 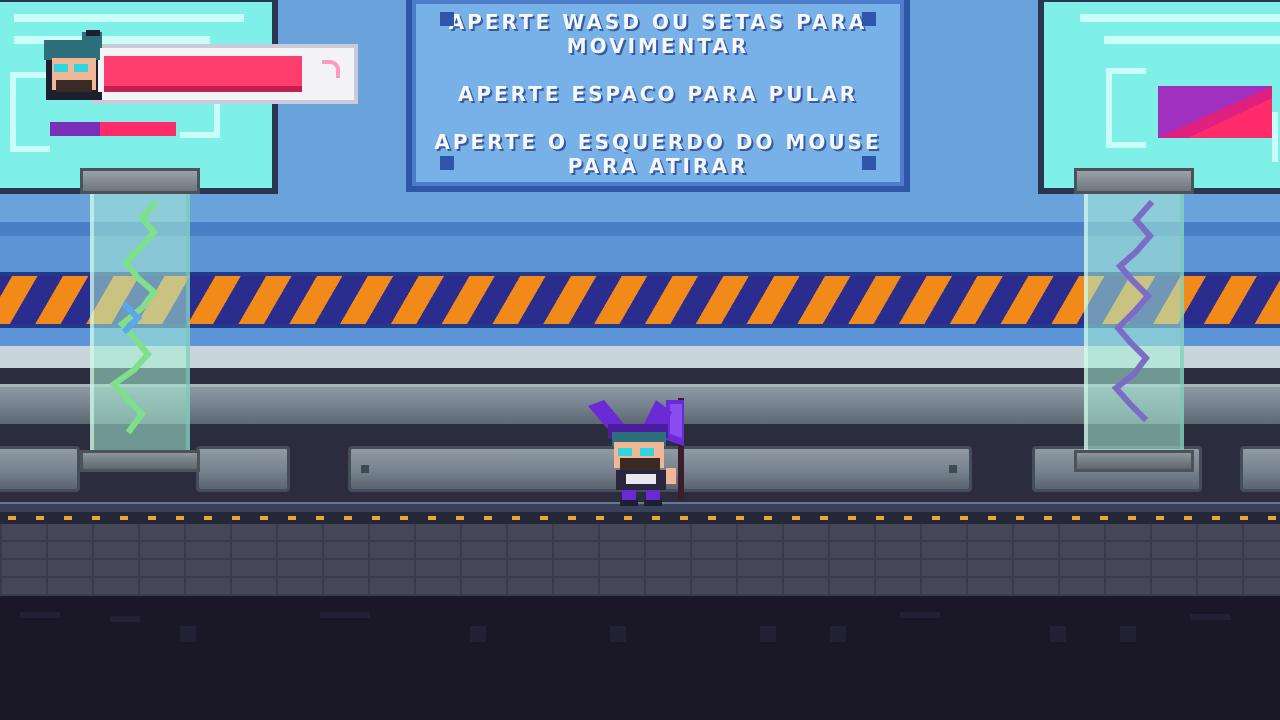 What do you see at coordinates (640, 518) in the screenshot?
I see `floor-warning-lights` at bounding box center [640, 518].